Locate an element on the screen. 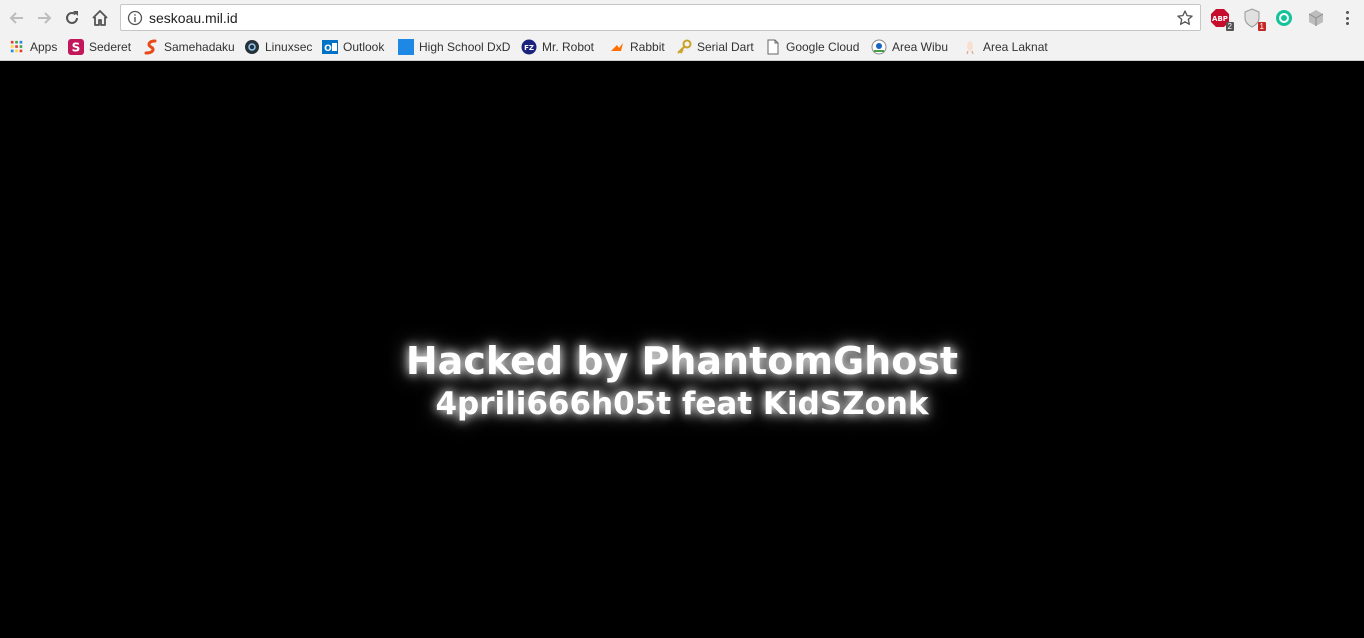  bookmark-apps: Apps is located at coordinates (33, 47).